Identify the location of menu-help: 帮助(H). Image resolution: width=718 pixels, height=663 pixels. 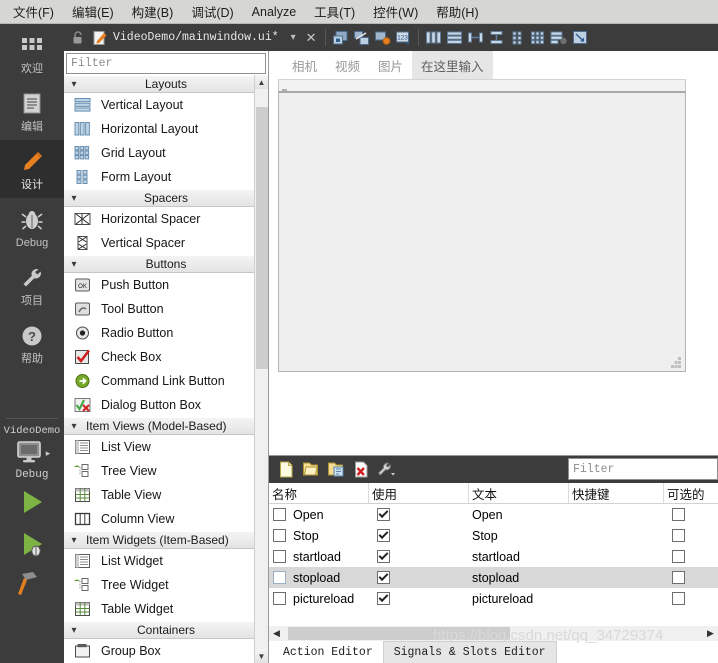
(457, 12).